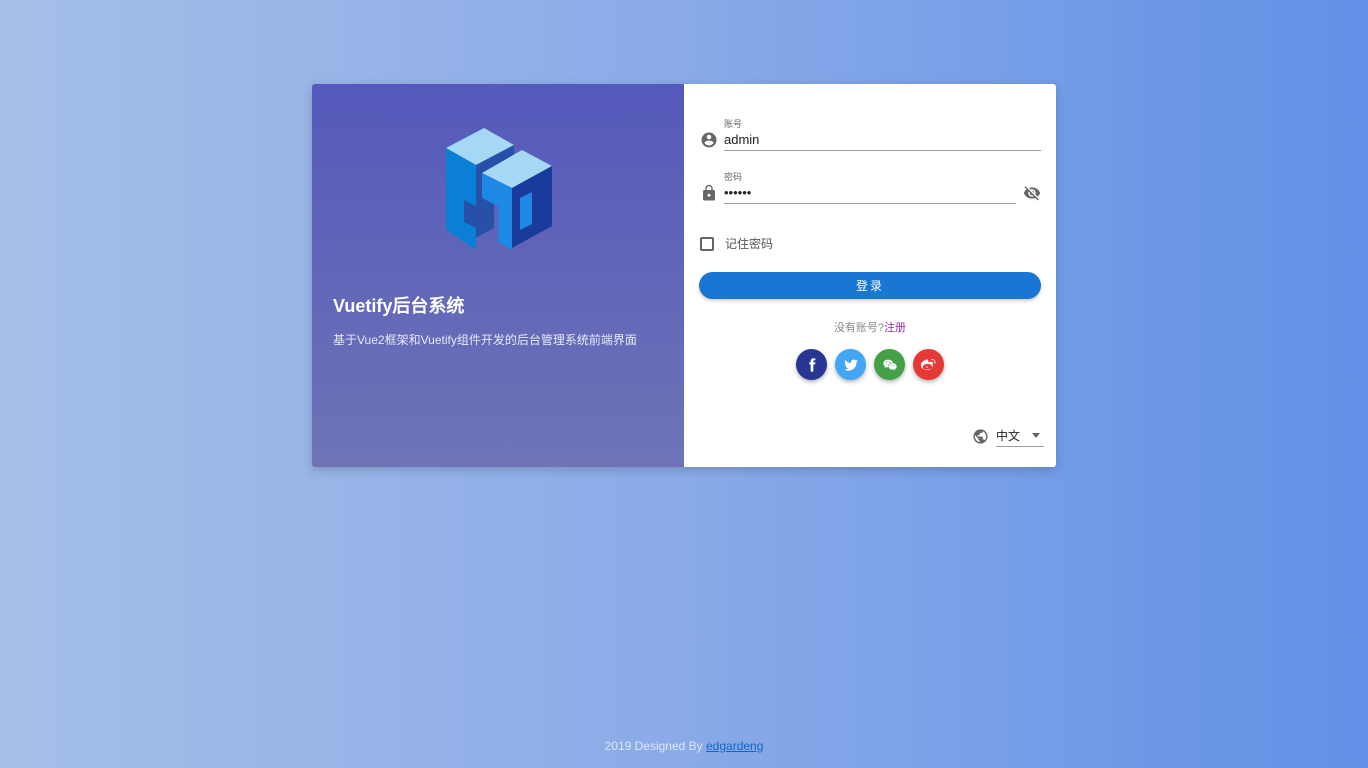 This screenshot has height=768, width=1368. I want to click on account-circle-icon, so click(709, 140).